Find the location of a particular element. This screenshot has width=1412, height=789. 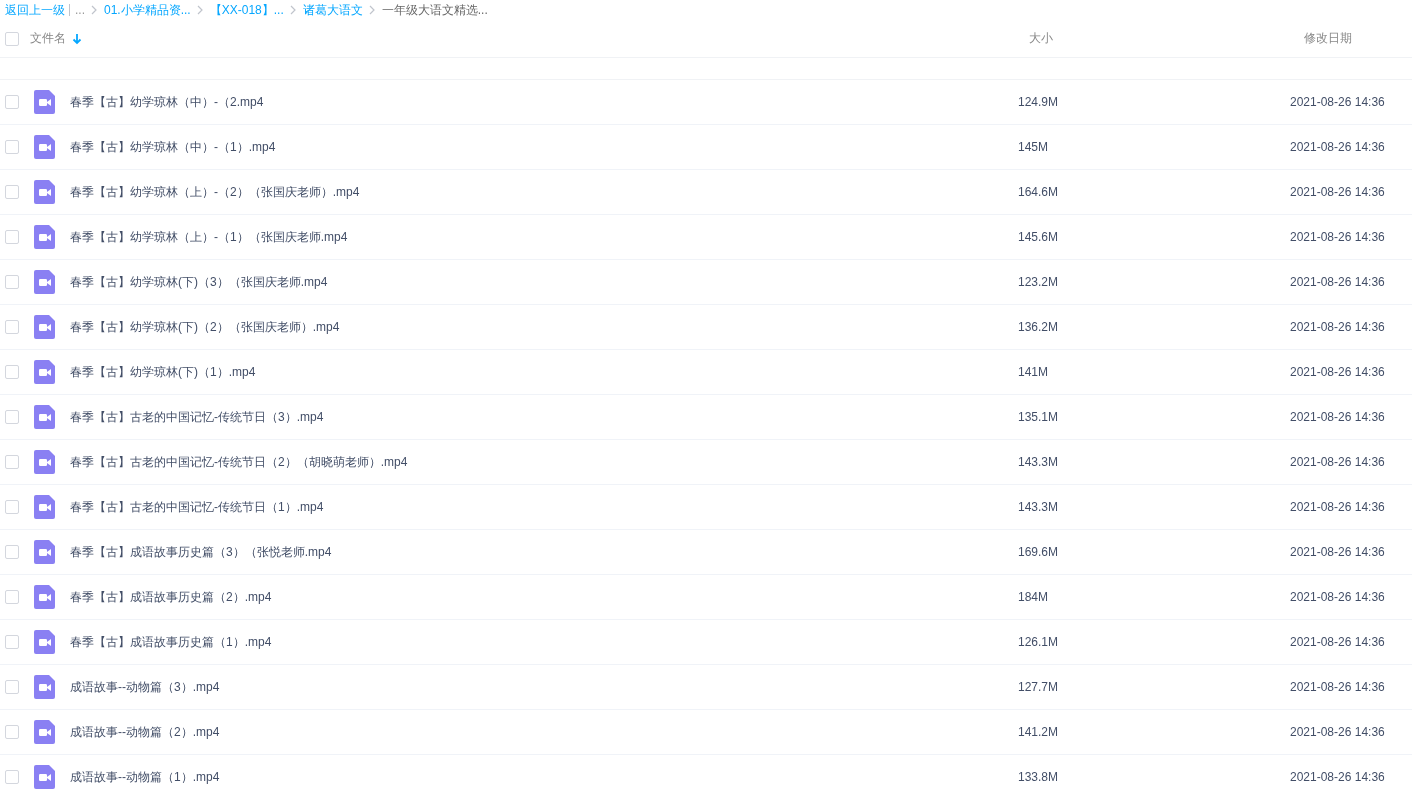

file-name: 春季【古】幼学琼林(下)（3）（张国庆老师.mp4 is located at coordinates (199, 281).